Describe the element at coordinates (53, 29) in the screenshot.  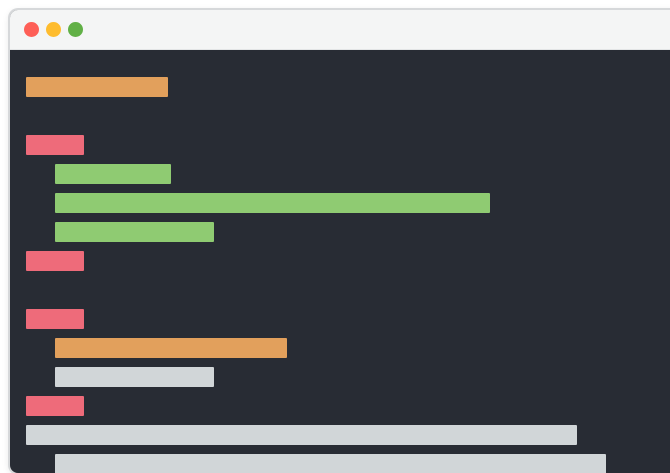
I see `minimize-button` at that location.